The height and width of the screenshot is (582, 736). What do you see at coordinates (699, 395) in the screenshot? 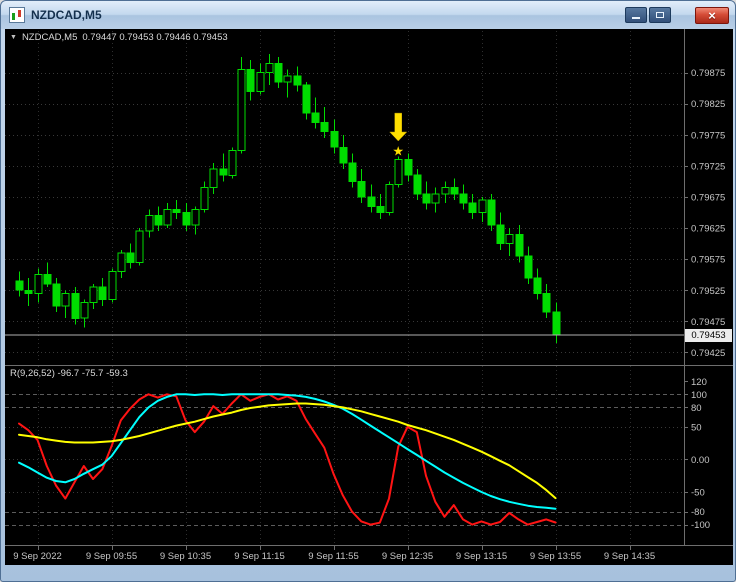
I see `svg-text: 100` at bounding box center [699, 395].